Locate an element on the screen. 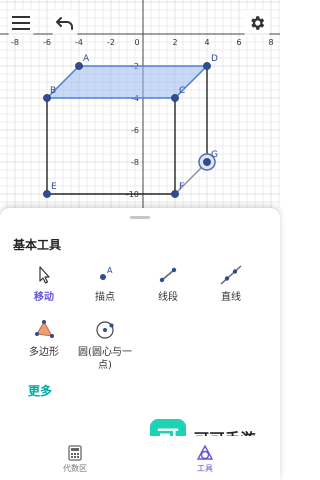  point-D is located at coordinates (207, 66).